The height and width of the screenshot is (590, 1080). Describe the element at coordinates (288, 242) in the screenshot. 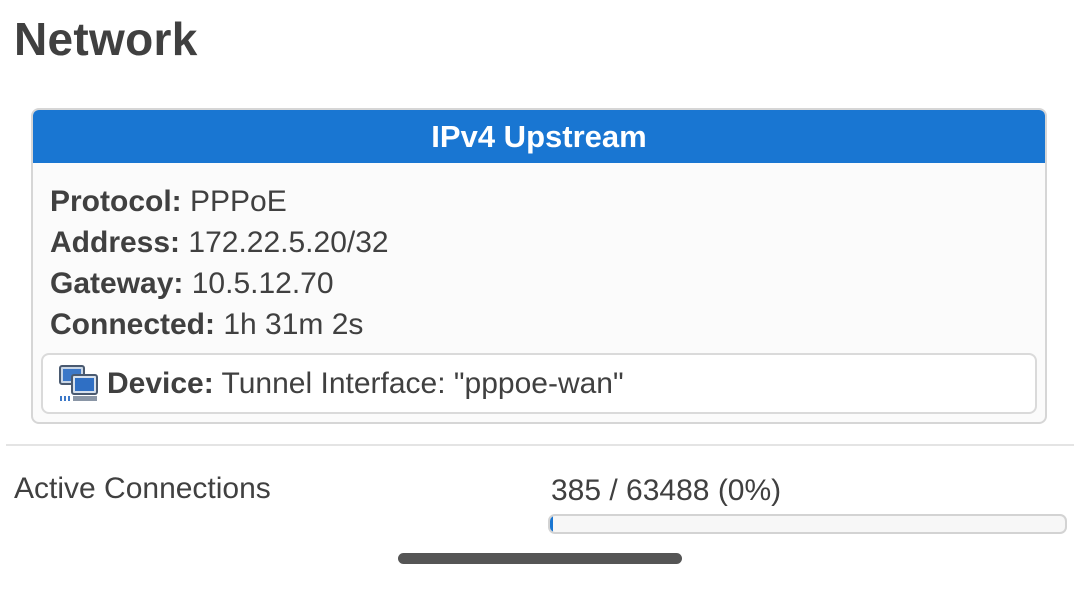

I see `address-value: 172.22.5.20/32` at that location.